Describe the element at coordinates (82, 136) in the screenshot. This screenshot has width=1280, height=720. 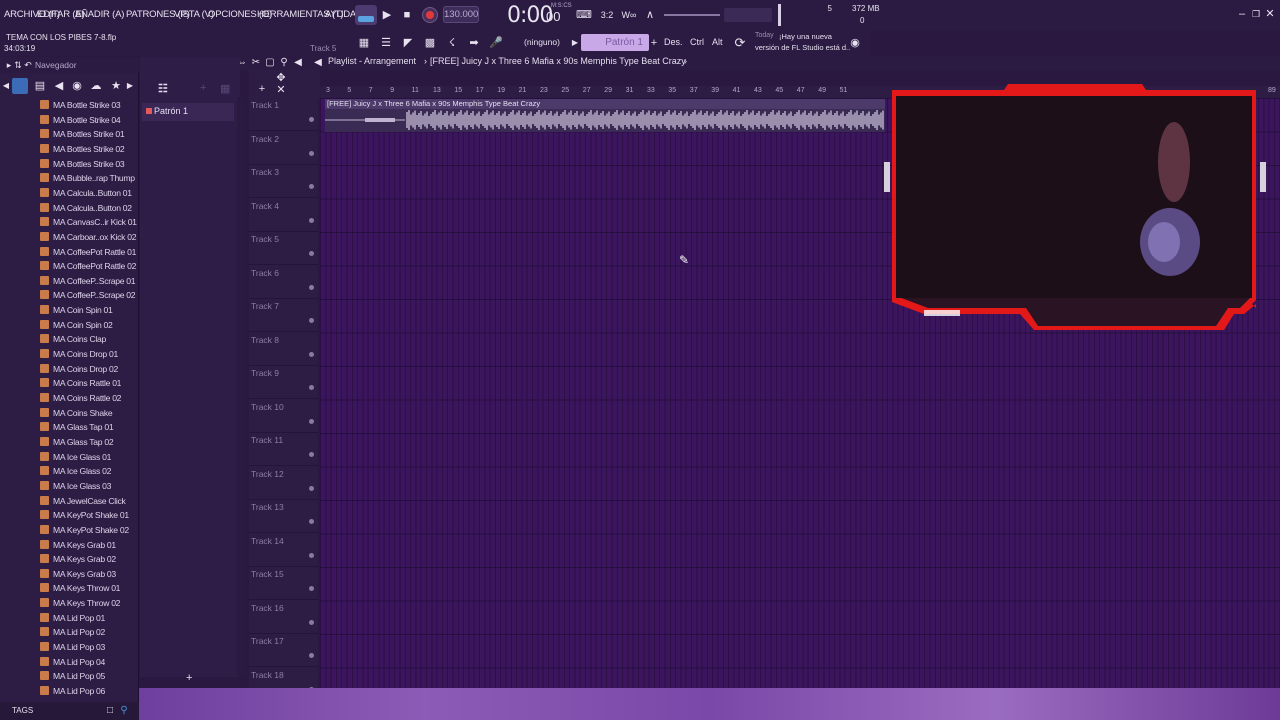
I see `browser-item: MA Bottles Strike 01` at that location.